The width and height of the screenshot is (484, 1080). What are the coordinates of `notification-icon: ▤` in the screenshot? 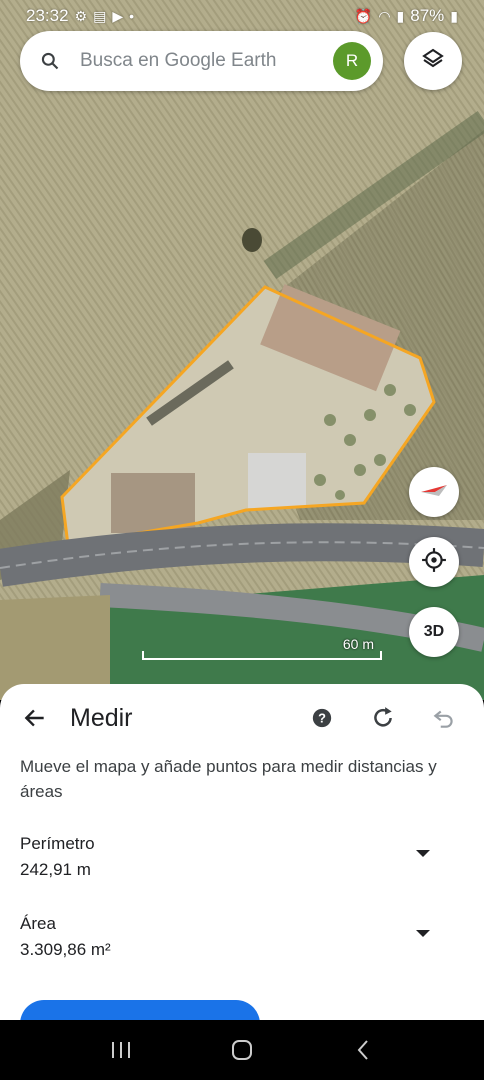 It's located at (100, 15).